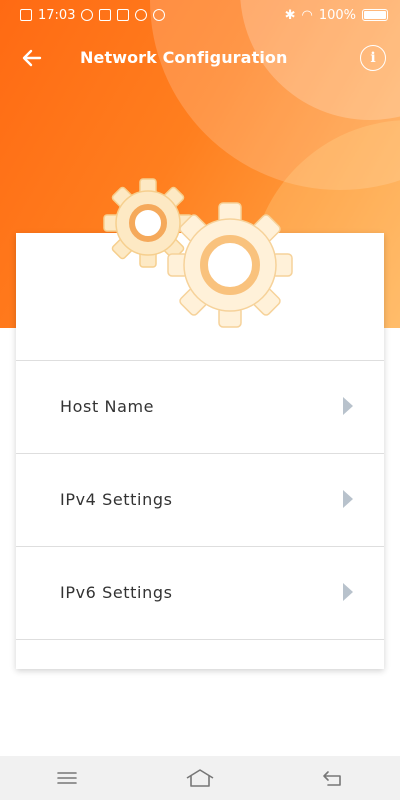 This screenshot has width=400, height=800. I want to click on status-left: 17:03, so click(93, 15).